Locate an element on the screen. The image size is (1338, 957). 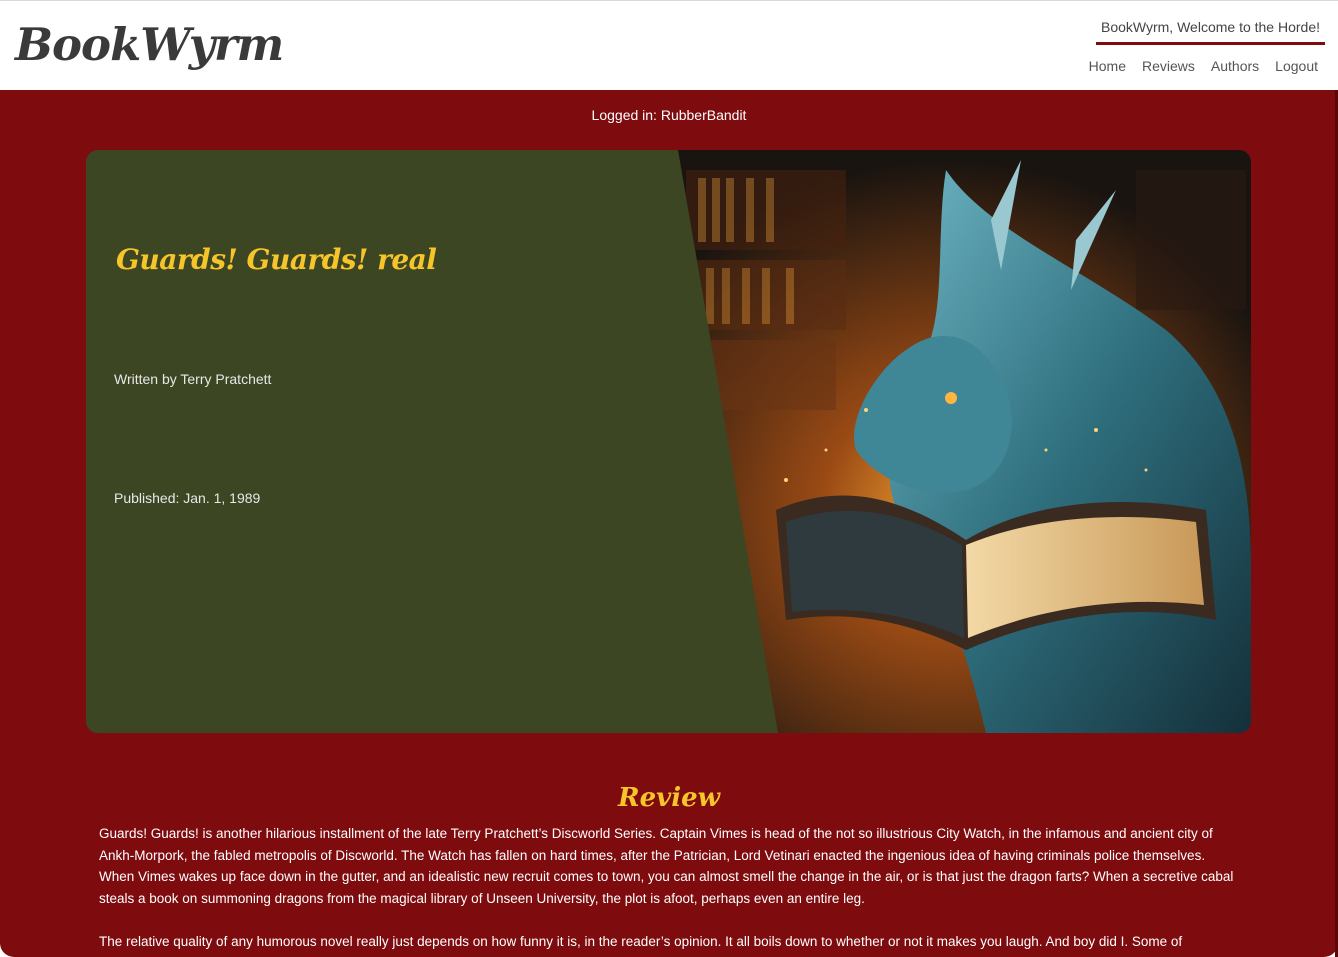
book-author: Written by Terry Pratchett is located at coordinates (193, 379).